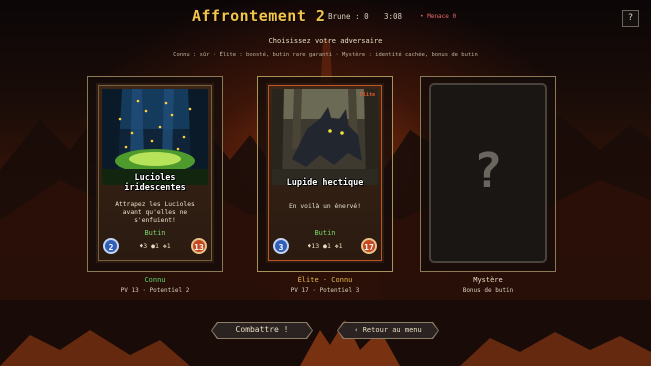 The image size is (651, 366). I want to click on card-name: Lupide hectique, so click(325, 183).